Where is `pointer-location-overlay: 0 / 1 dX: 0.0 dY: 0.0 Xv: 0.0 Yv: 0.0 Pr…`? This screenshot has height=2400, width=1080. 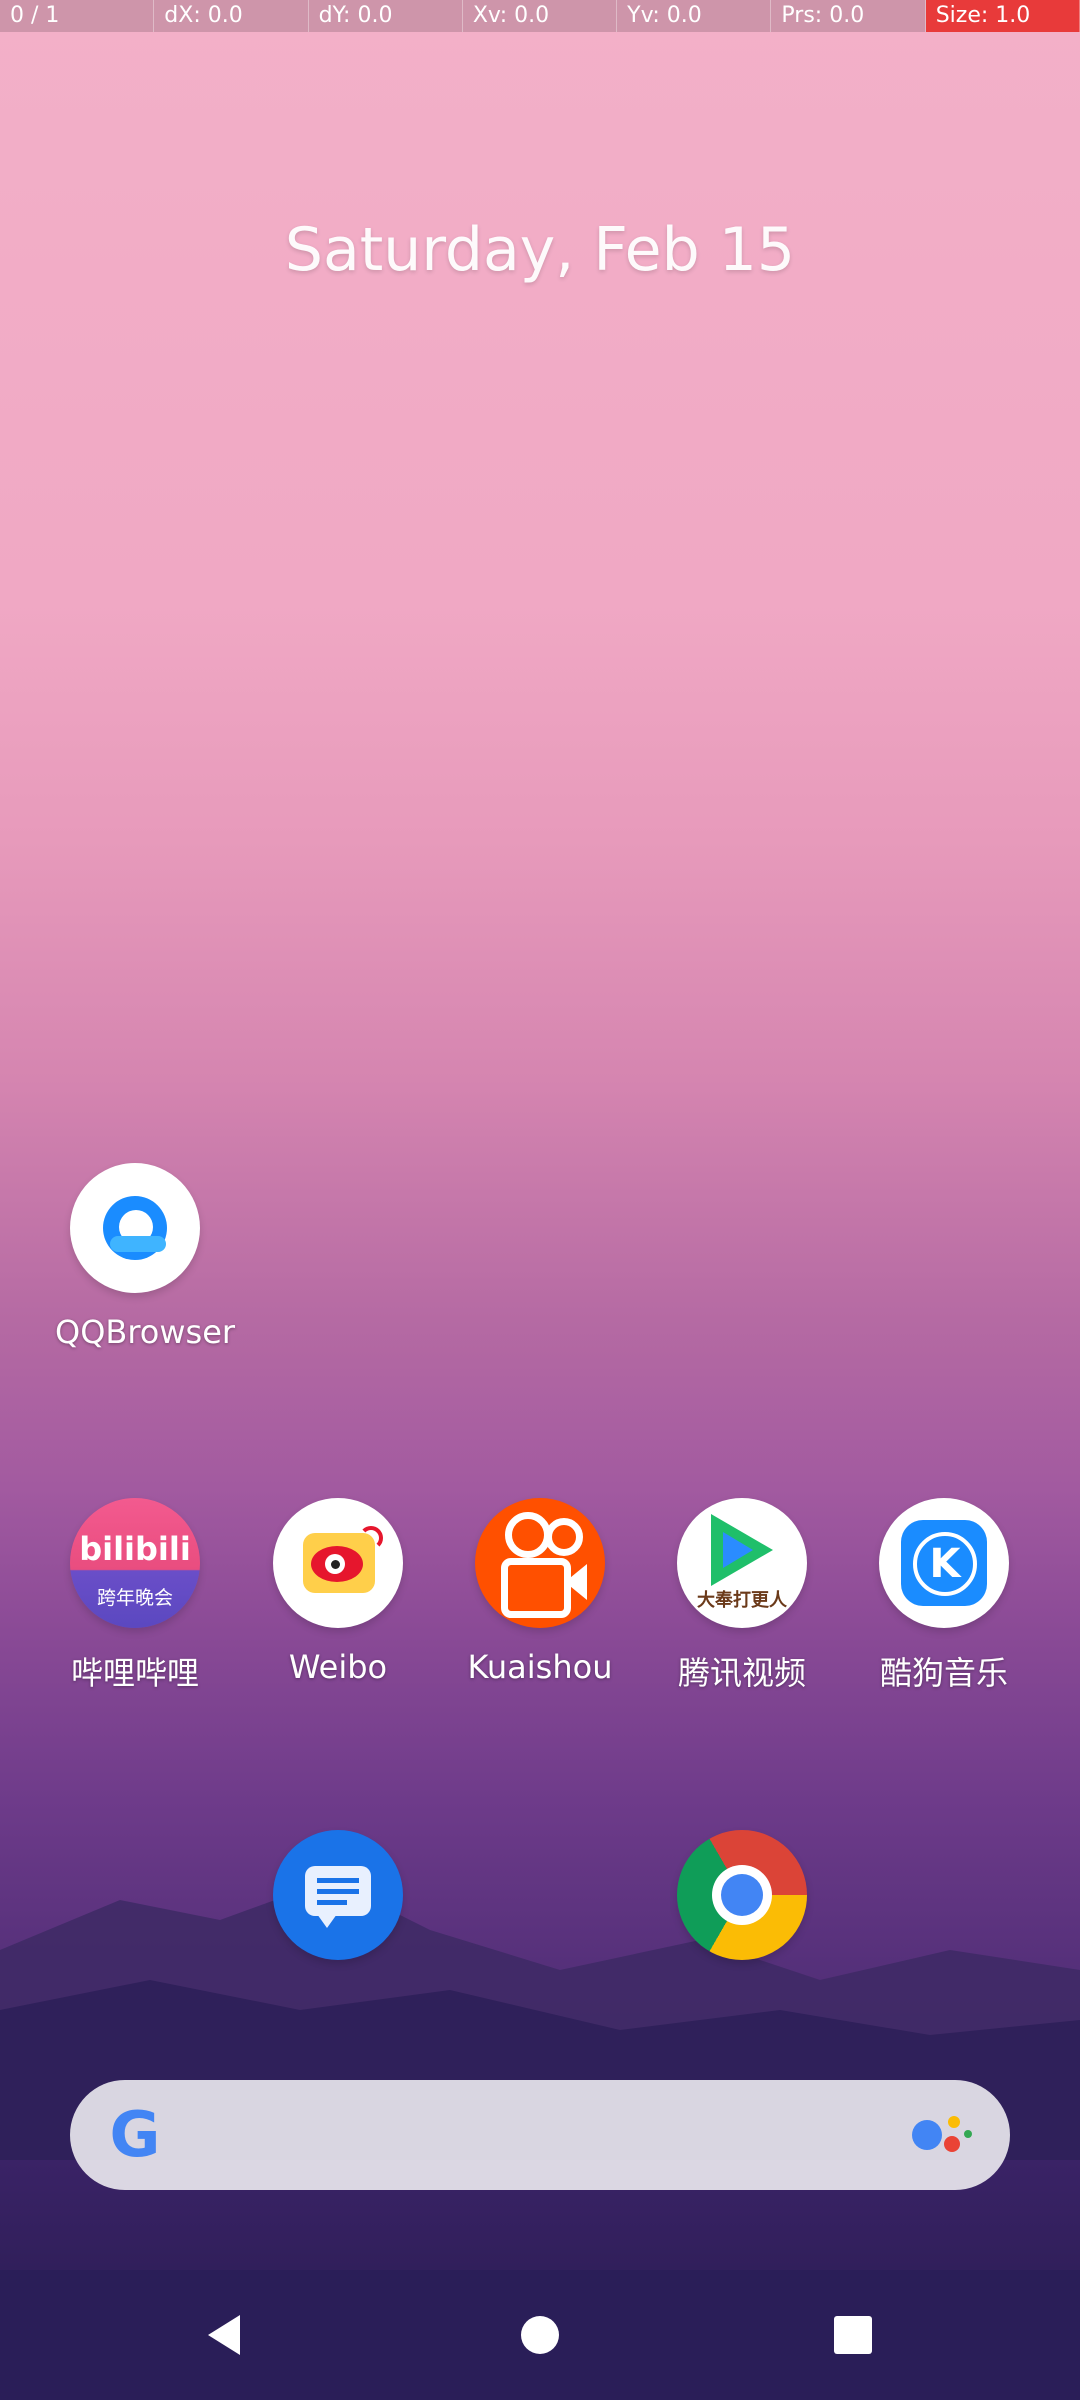 pointer-location-overlay: 0 / 1 dX: 0.0 dY: 0.0 Xv: 0.0 Yv: 0.0 Pr… is located at coordinates (540, 16).